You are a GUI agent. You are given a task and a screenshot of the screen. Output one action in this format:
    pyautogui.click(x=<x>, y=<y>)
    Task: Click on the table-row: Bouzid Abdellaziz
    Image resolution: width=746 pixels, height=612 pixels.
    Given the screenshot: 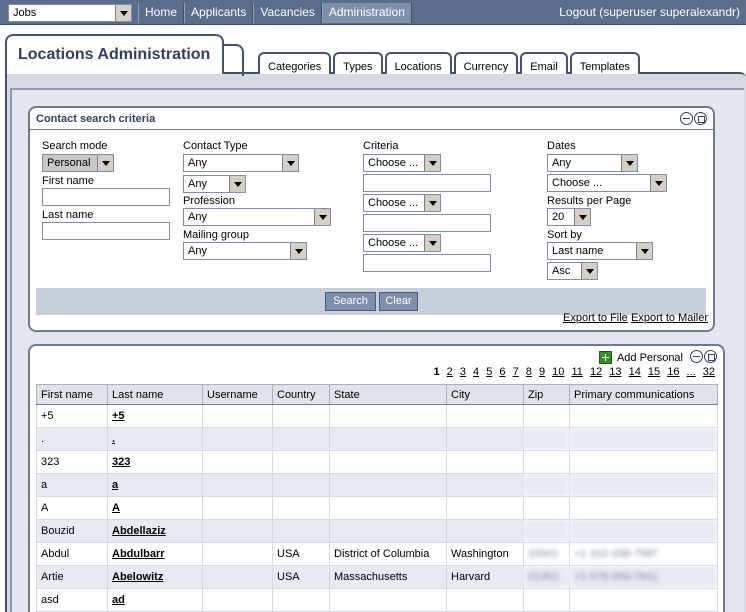 What is the action you would take?
    pyautogui.click(x=377, y=531)
    